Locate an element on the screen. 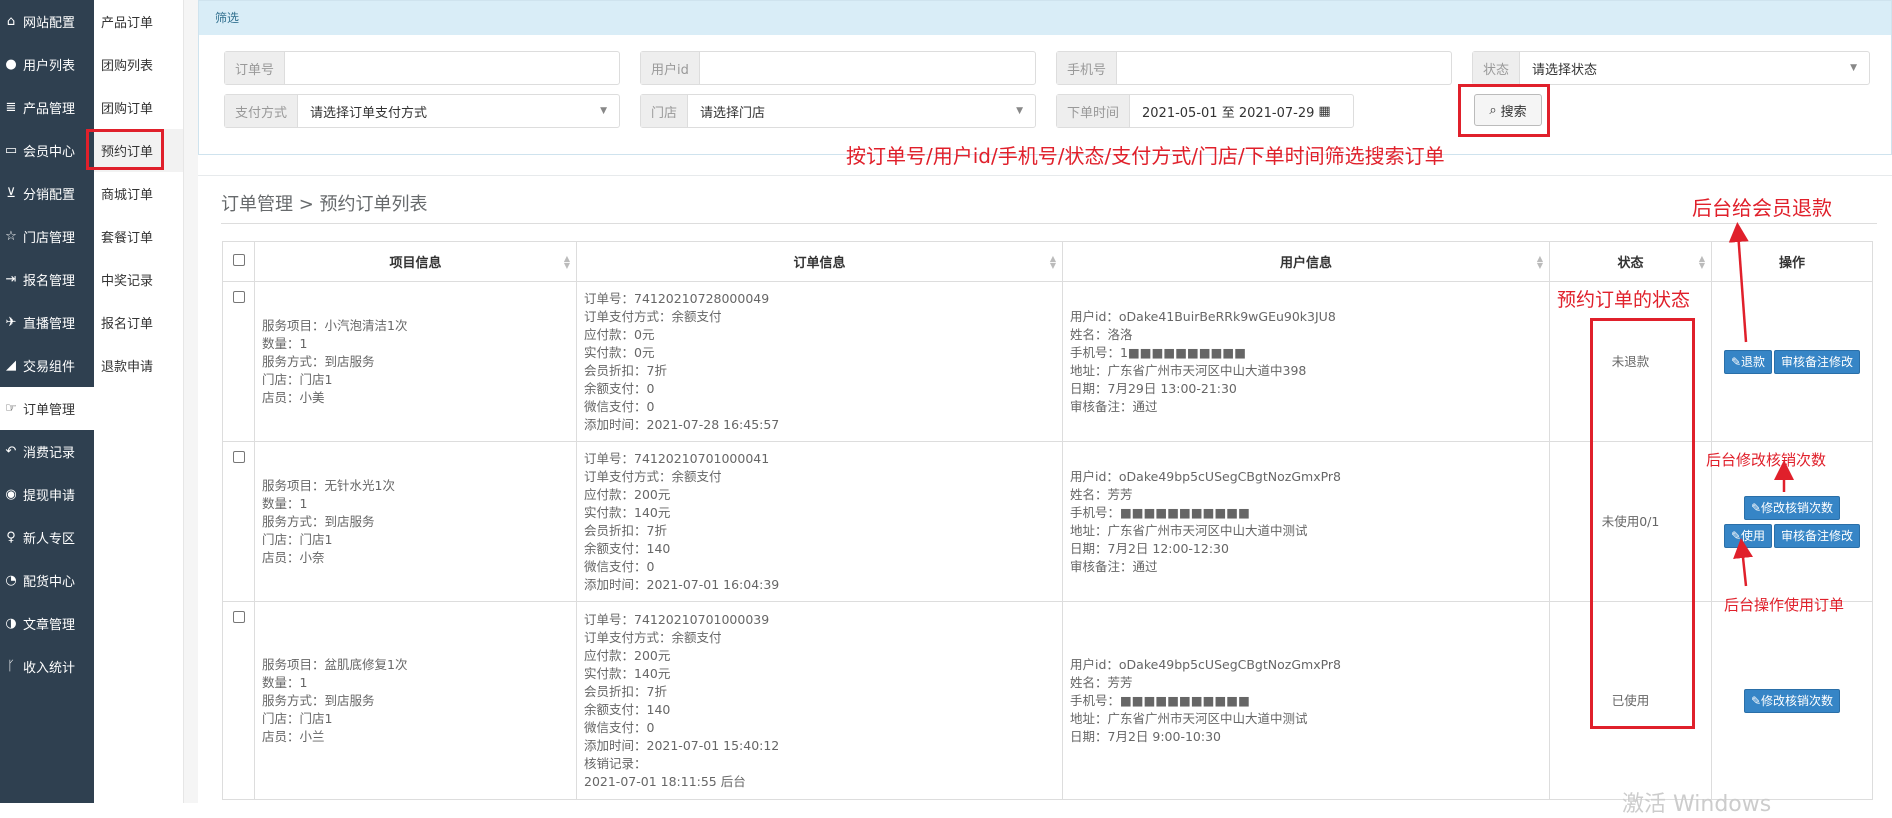 The width and height of the screenshot is (1892, 818). user-info-line: 审核备注：通过 is located at coordinates (1114, 406).